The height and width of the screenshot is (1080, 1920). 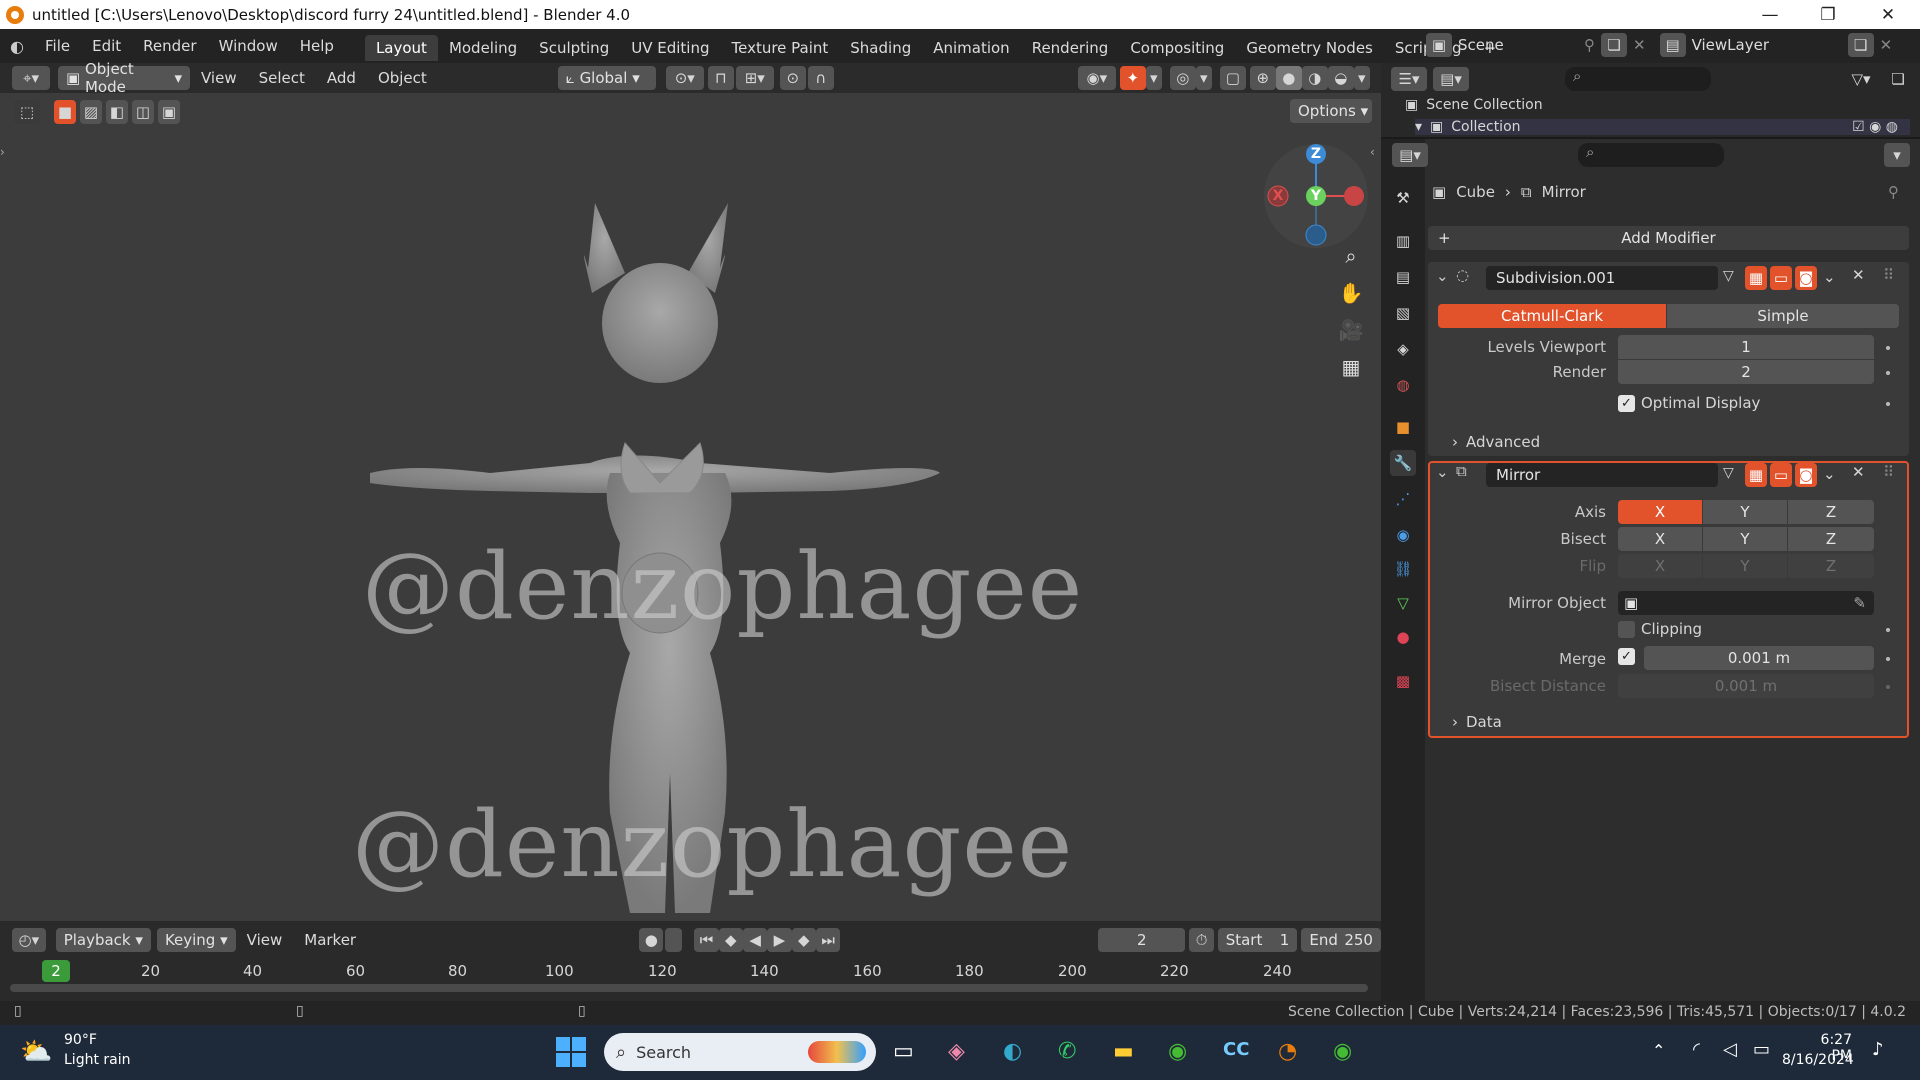 I want to click on select-intersect-icon: ▣, so click(x=169, y=112).